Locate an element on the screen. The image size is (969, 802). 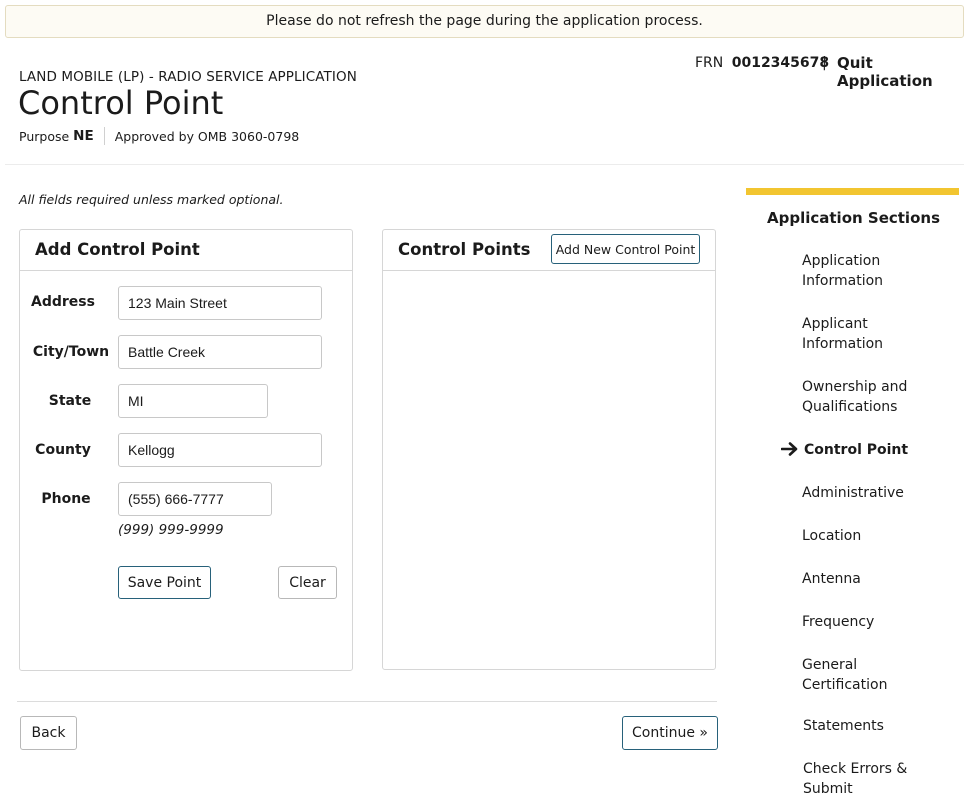
sidebar-item-location: Location is located at coordinates (877, 536).